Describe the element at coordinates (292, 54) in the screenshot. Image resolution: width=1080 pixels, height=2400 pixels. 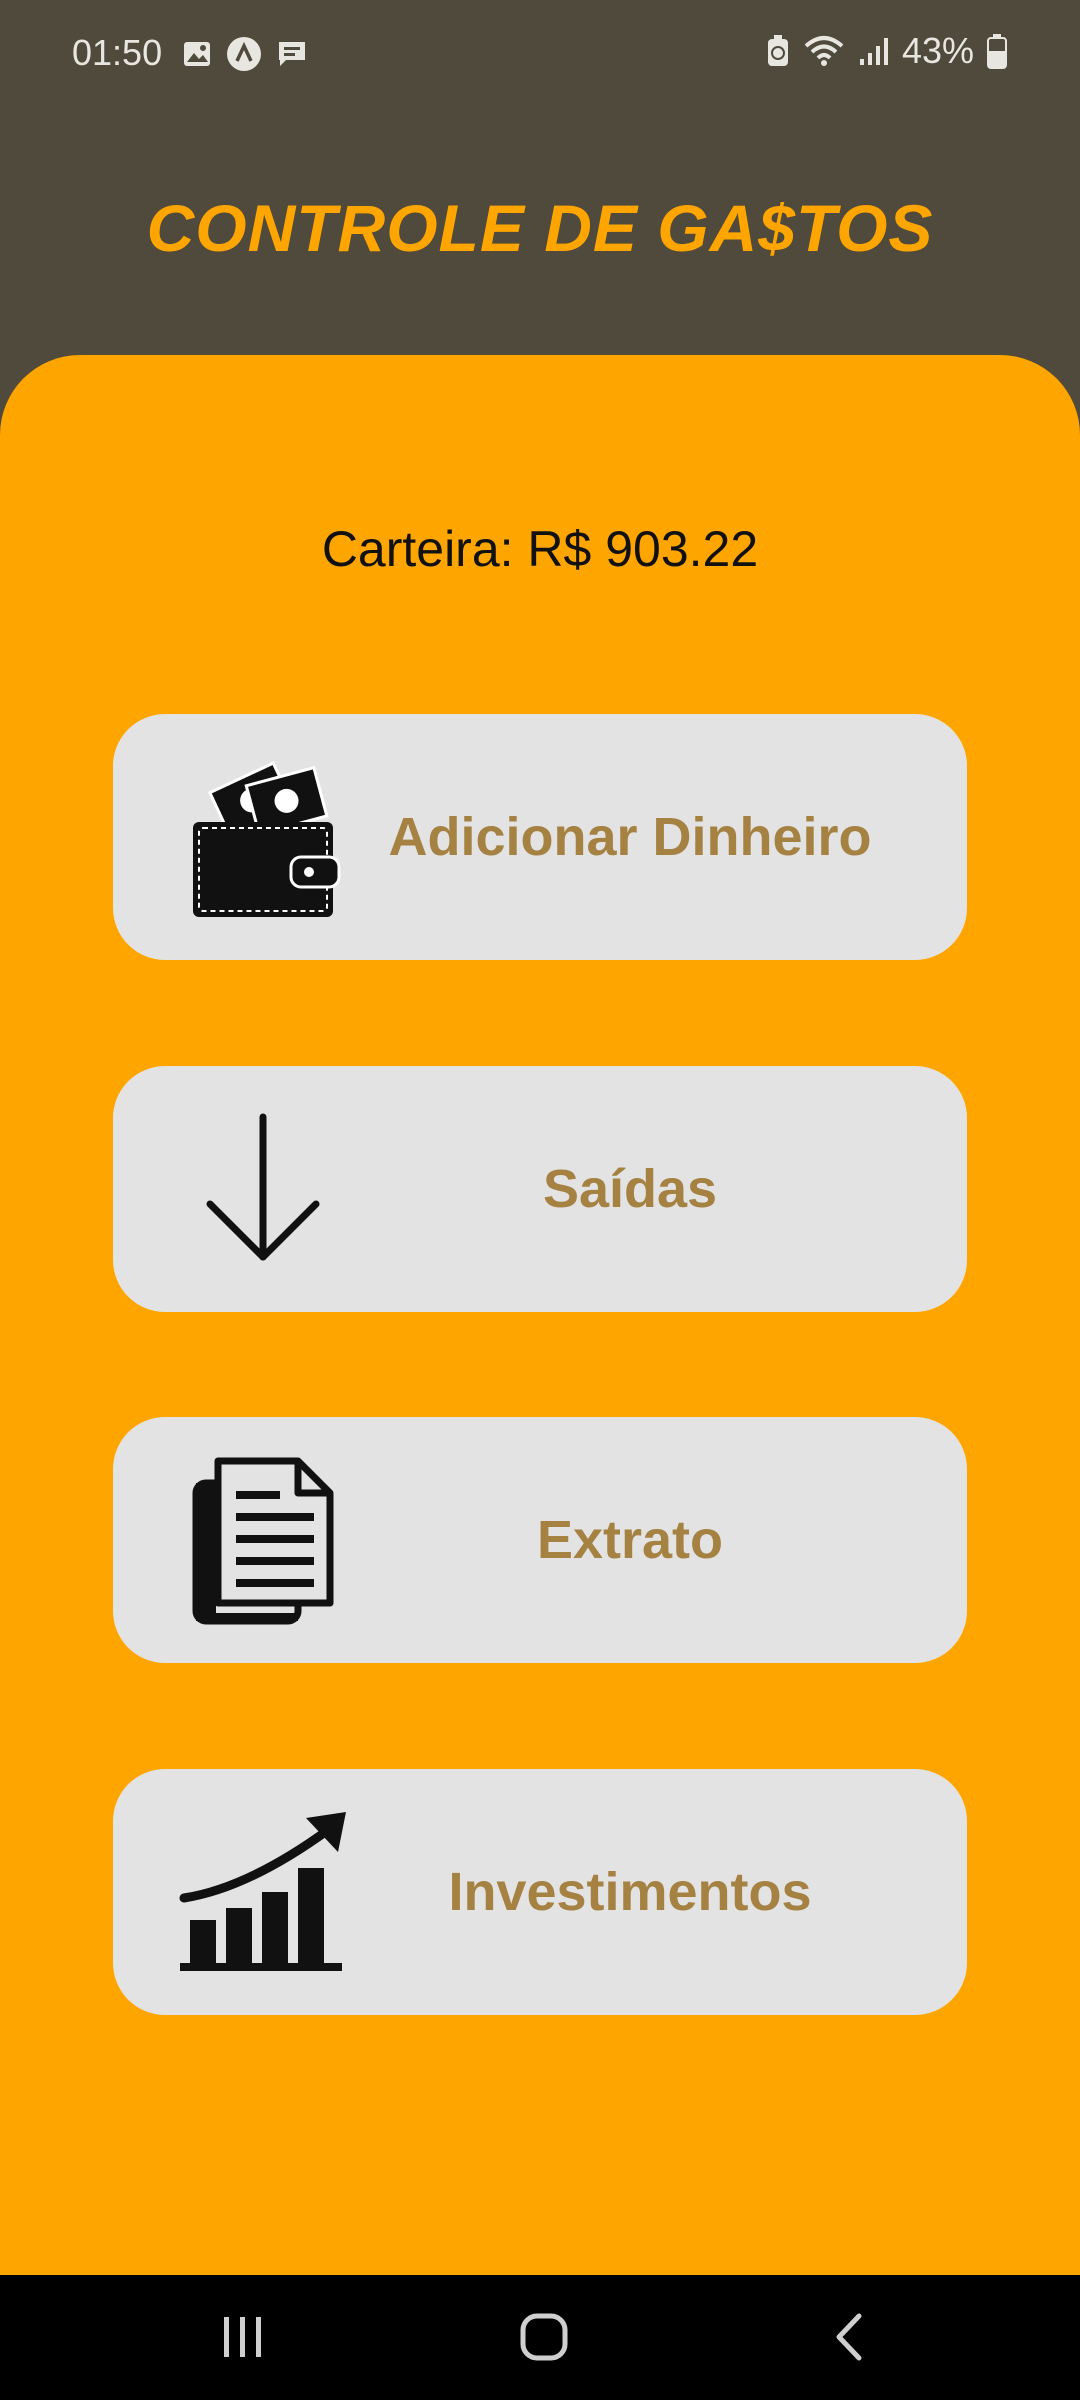
I see `message-icon` at that location.